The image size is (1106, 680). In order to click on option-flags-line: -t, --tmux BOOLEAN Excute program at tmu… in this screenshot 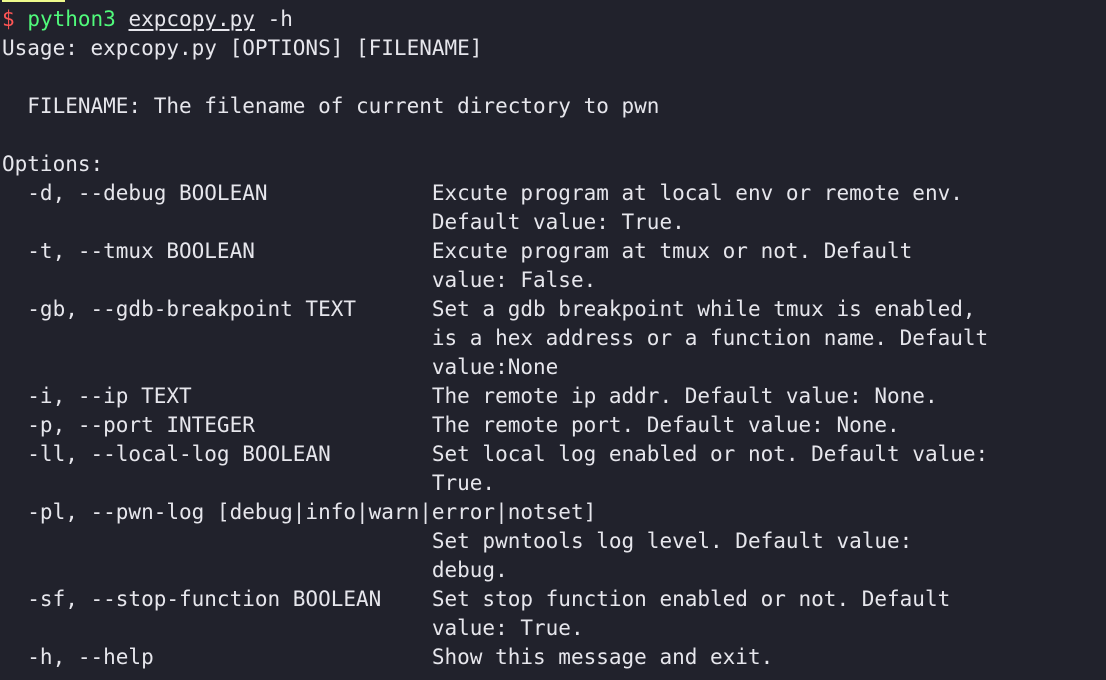, I will do `click(457, 251)`.